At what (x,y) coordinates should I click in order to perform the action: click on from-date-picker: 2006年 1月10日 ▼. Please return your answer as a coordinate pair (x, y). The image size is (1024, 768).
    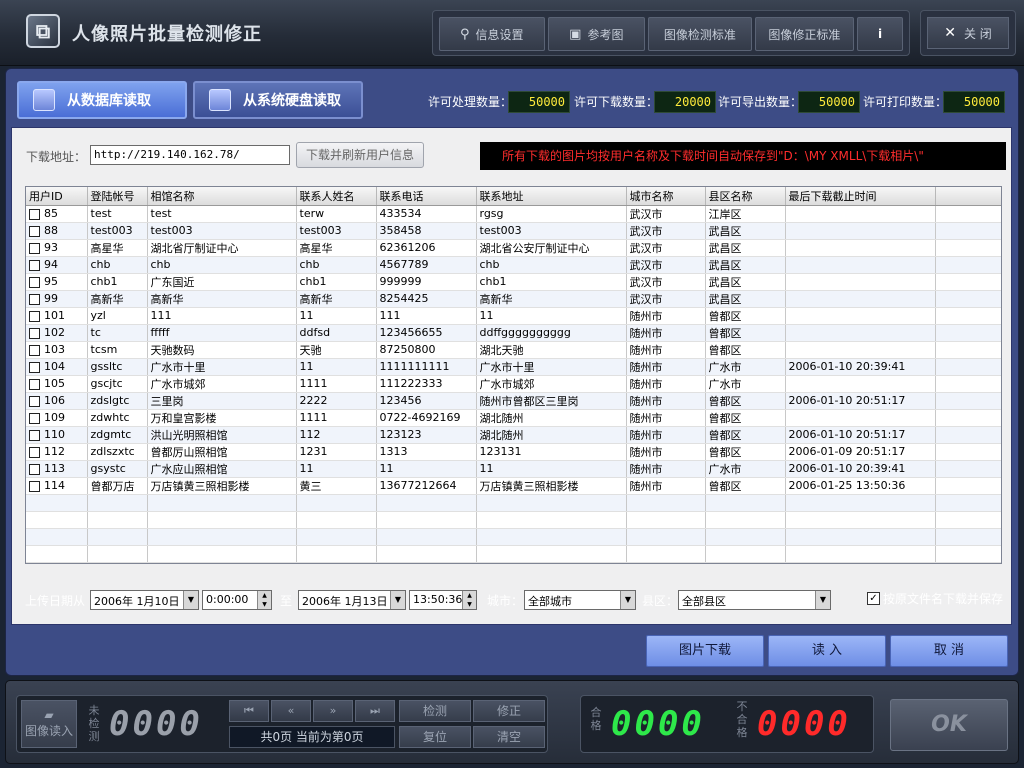
    Looking at the image, I should click on (144, 600).